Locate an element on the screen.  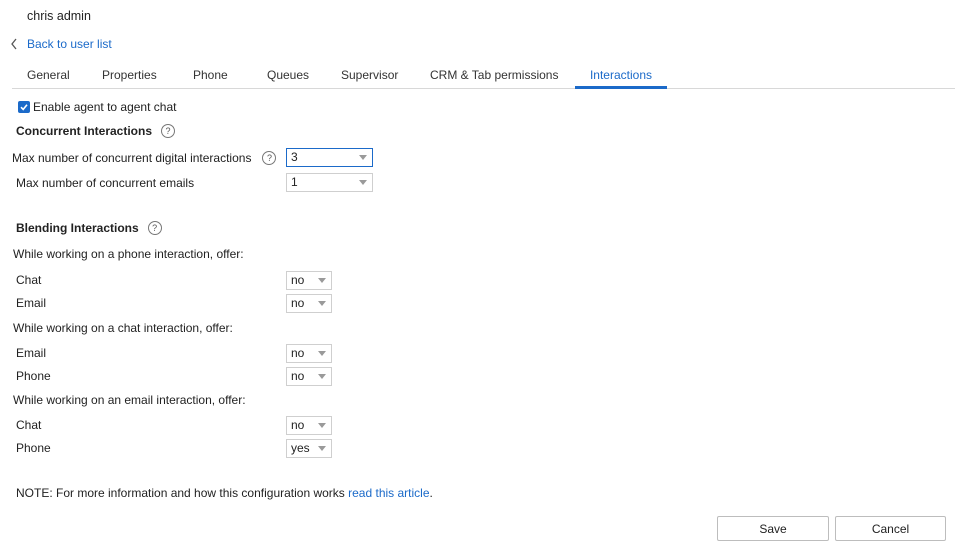
chat-phone-label: Phone is located at coordinates (33, 376).